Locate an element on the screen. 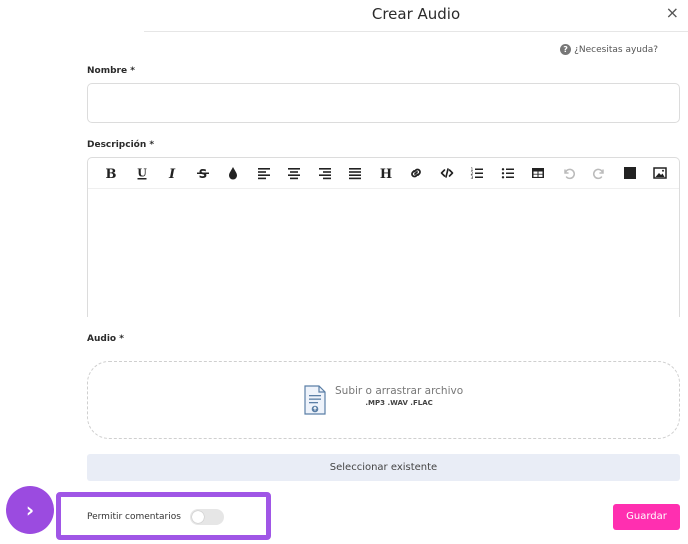 The width and height of the screenshot is (688, 544). color-square-icon is located at coordinates (630, 173).